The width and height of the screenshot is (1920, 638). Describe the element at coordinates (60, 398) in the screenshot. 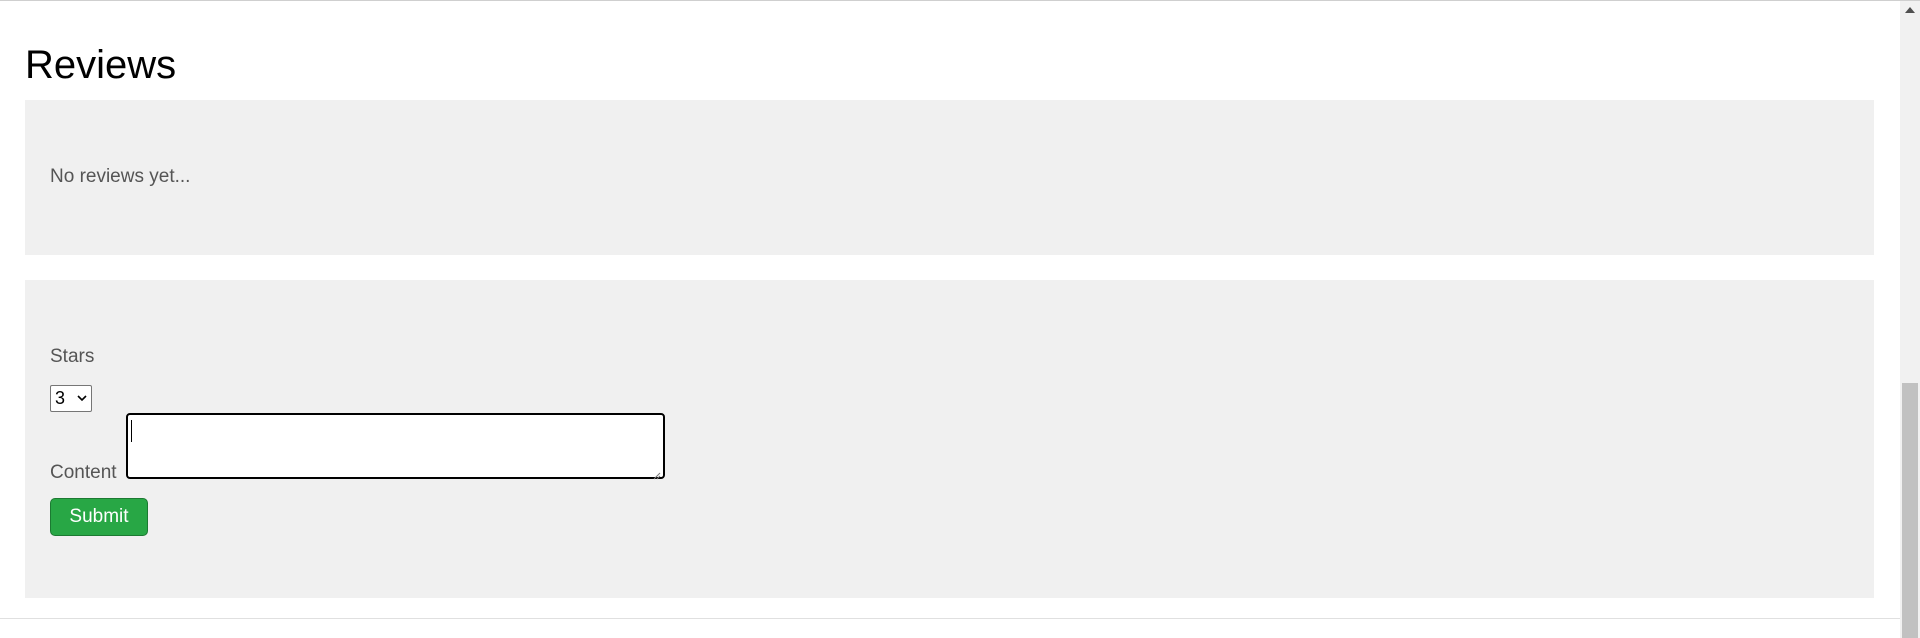

I see `stars-selected-value: 3` at that location.